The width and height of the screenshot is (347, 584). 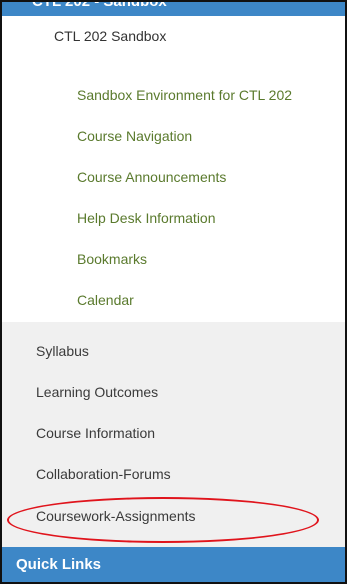 I want to click on menu-item-ctl-202-sandbox: CTL 202 Sandbox, so click(x=173, y=36).